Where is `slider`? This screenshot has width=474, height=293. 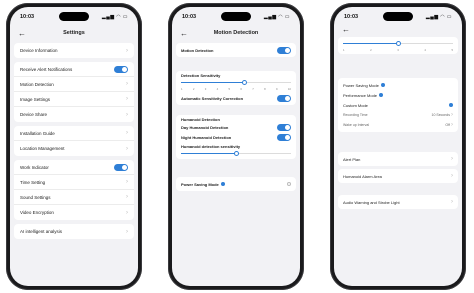
slider is located at coordinates (398, 44).